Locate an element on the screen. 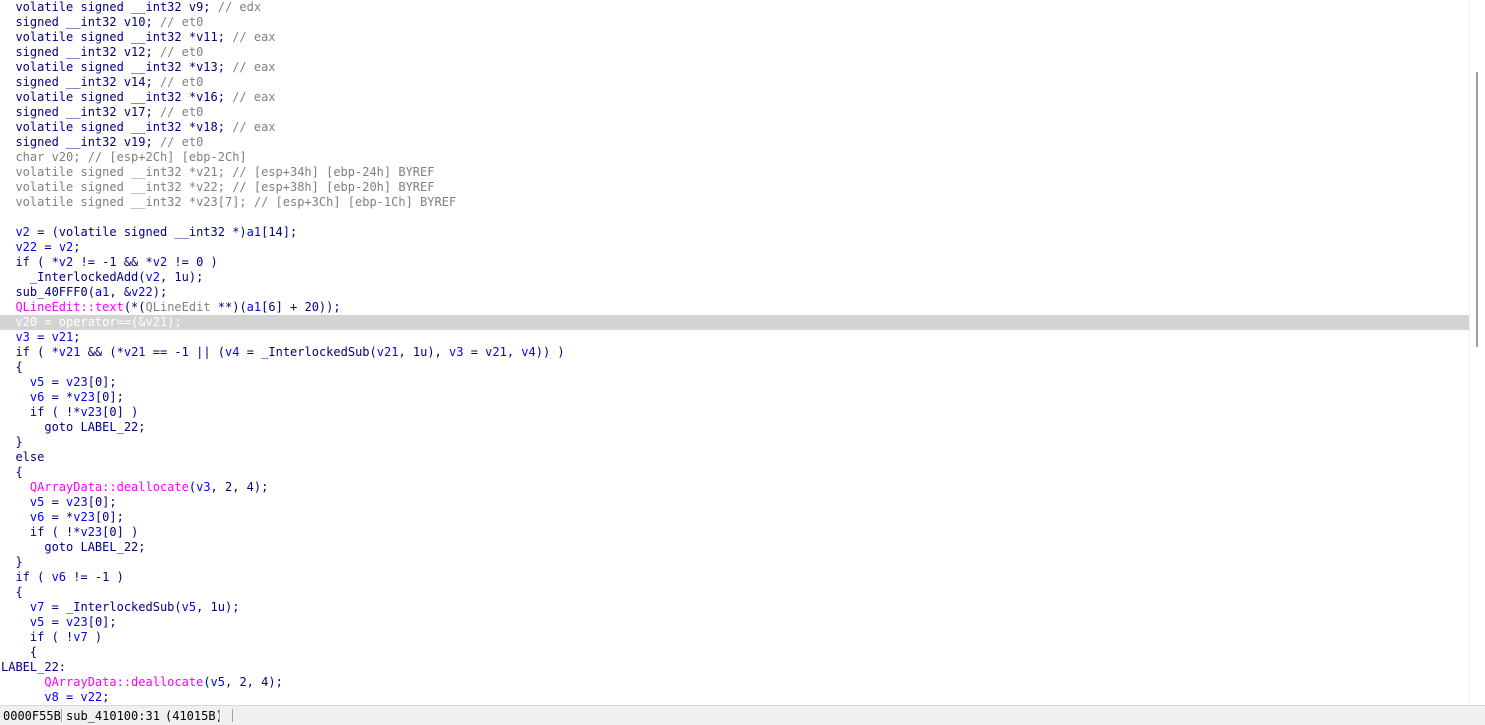  code-line: LABEL_22: is located at coordinates (734, 667).